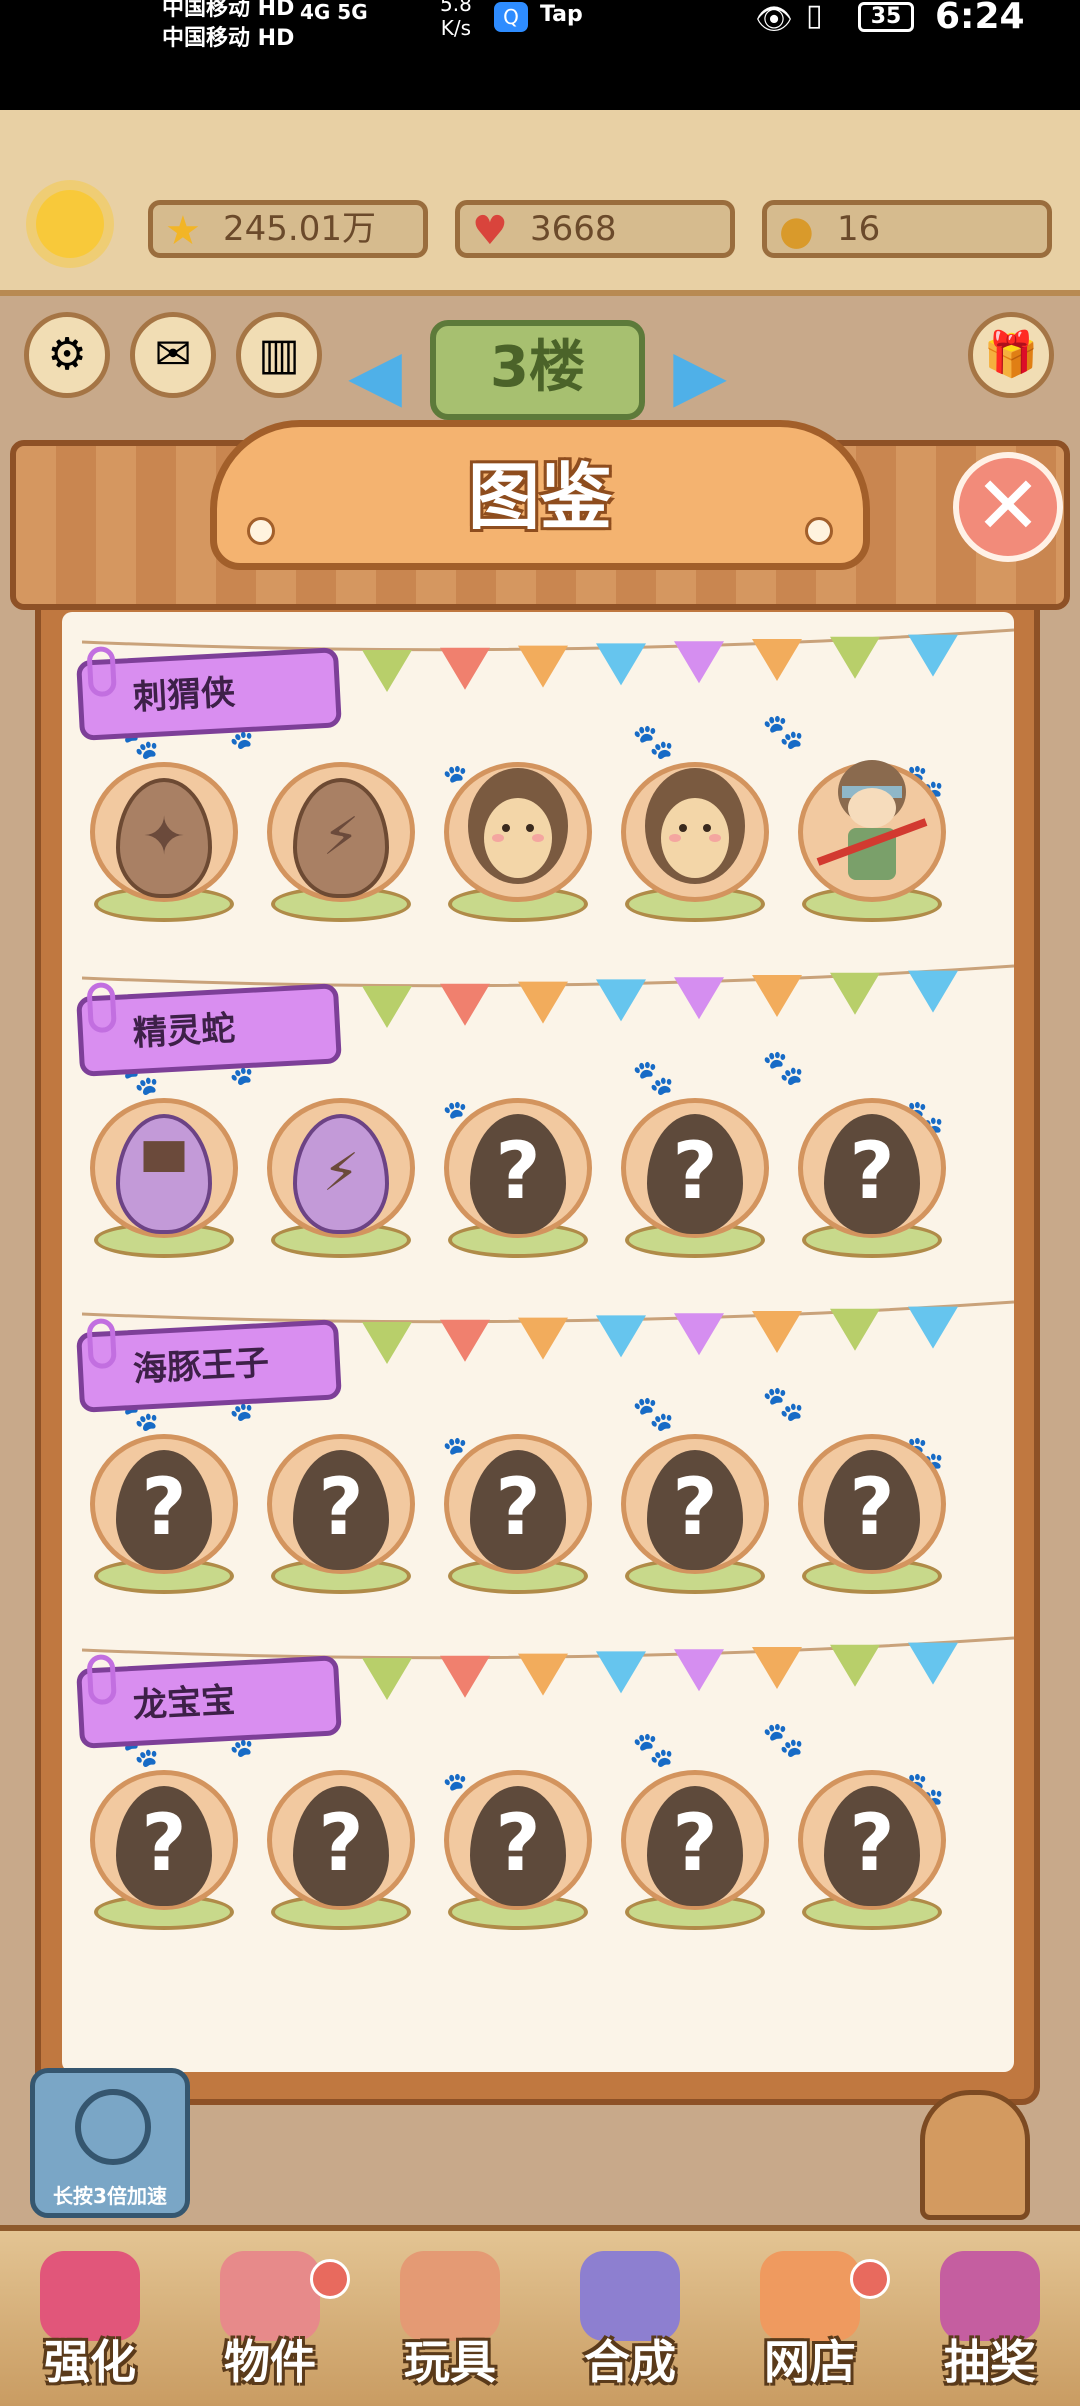 Image resolution: width=1080 pixels, height=2406 pixels. I want to click on exit-door-icon, so click(975, 2155).